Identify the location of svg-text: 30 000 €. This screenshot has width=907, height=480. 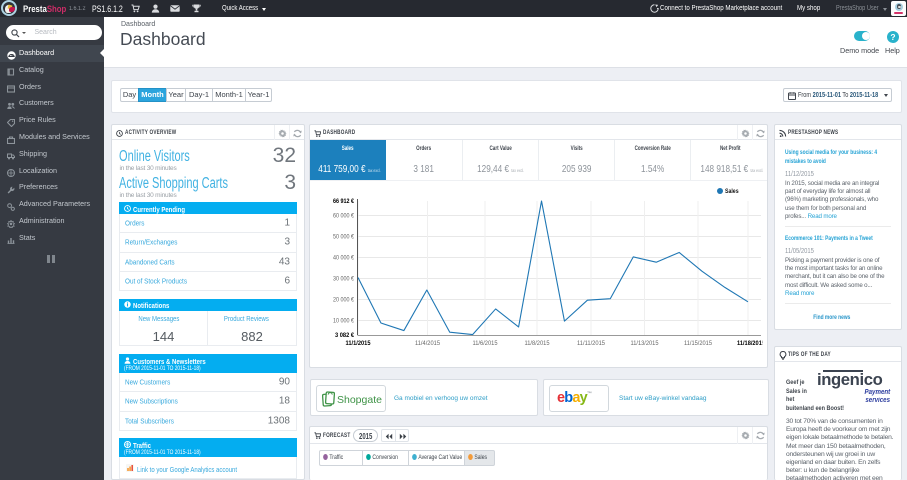
(343, 278).